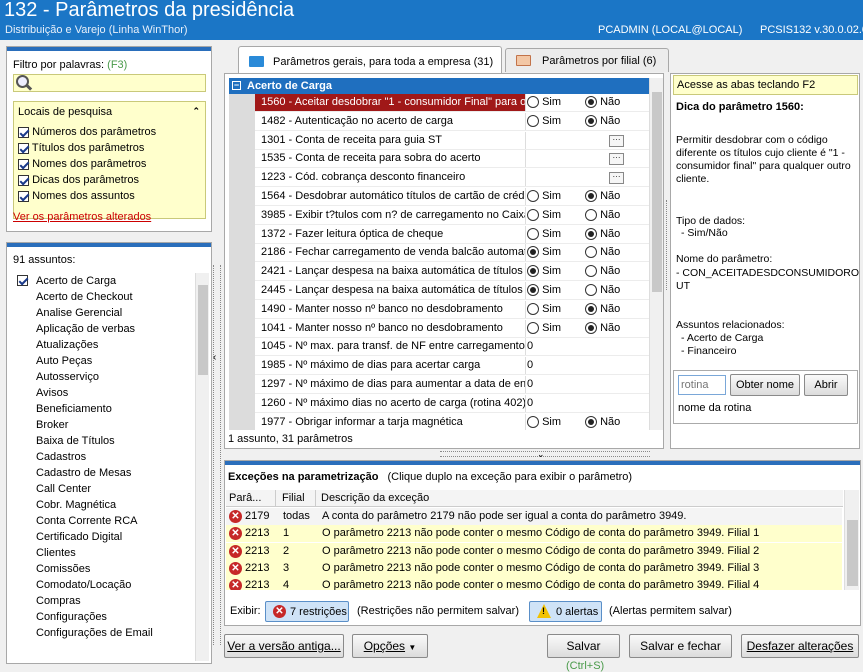  What do you see at coordinates (307, 611) in the screenshot?
I see `restrictions-toggle: ✕ 7 restrições` at bounding box center [307, 611].